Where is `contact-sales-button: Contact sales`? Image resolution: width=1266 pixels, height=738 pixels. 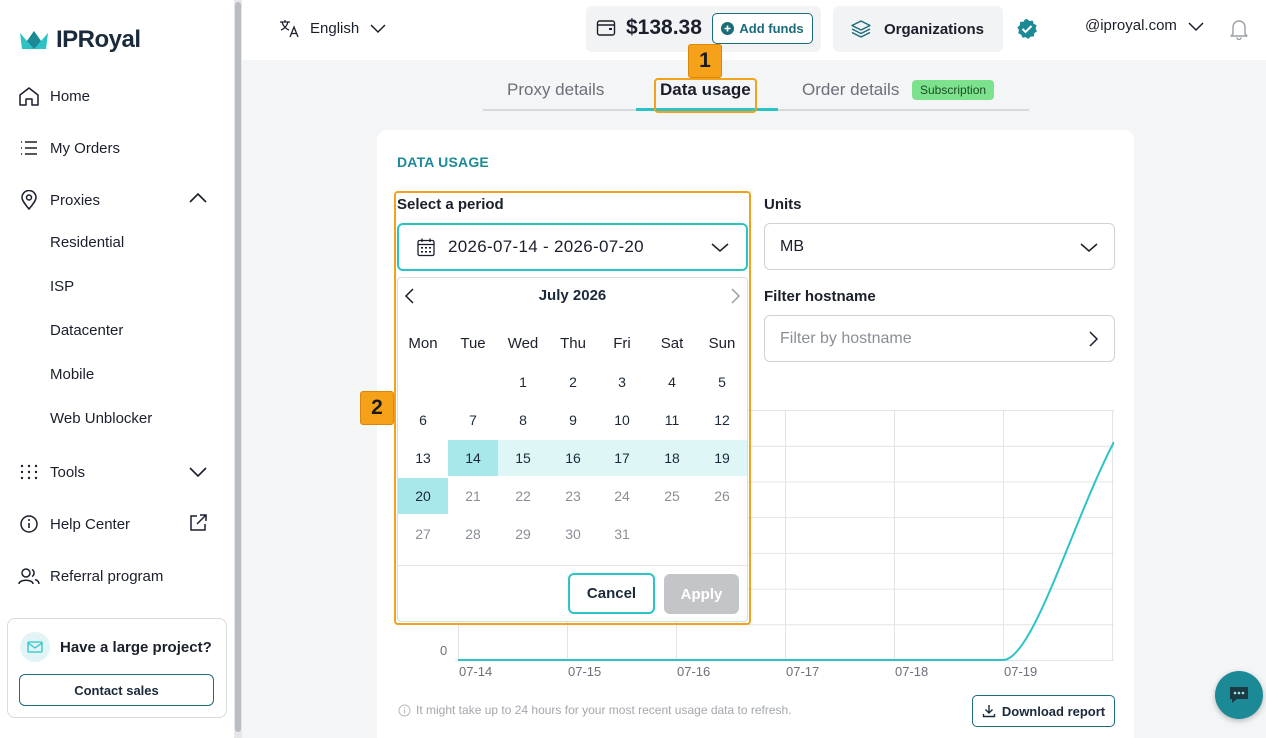
contact-sales-button: Contact sales is located at coordinates (116, 690).